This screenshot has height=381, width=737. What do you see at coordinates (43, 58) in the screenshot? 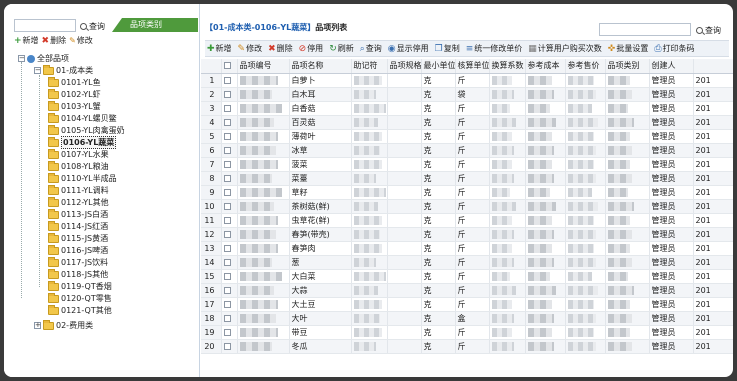
I see `tree-root: − 全部品项` at bounding box center [43, 58].